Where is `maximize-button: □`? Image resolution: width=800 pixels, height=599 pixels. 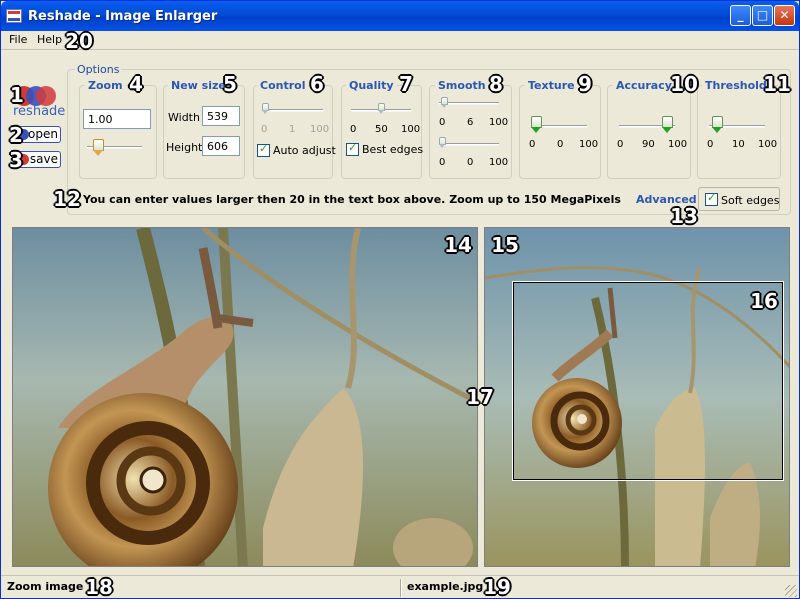 maximize-button: □ is located at coordinates (762, 15).